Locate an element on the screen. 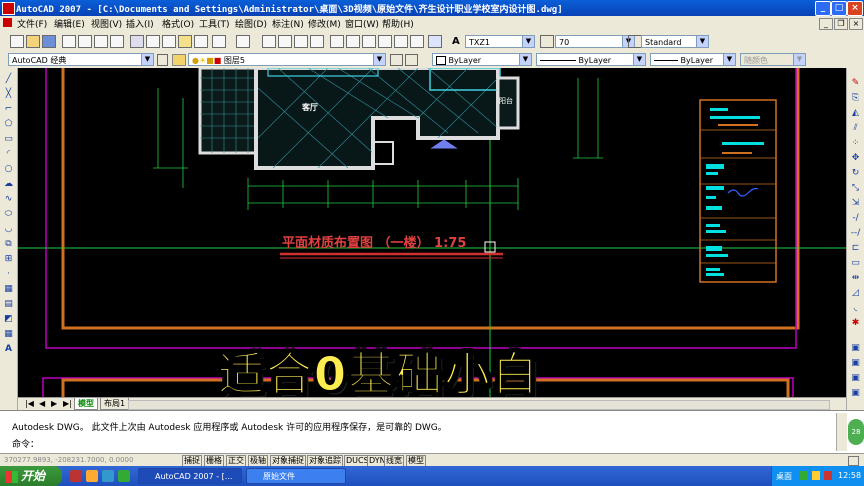 This screenshot has height=486, width=864. mirror-icon: ◭ is located at coordinates (855, 113).